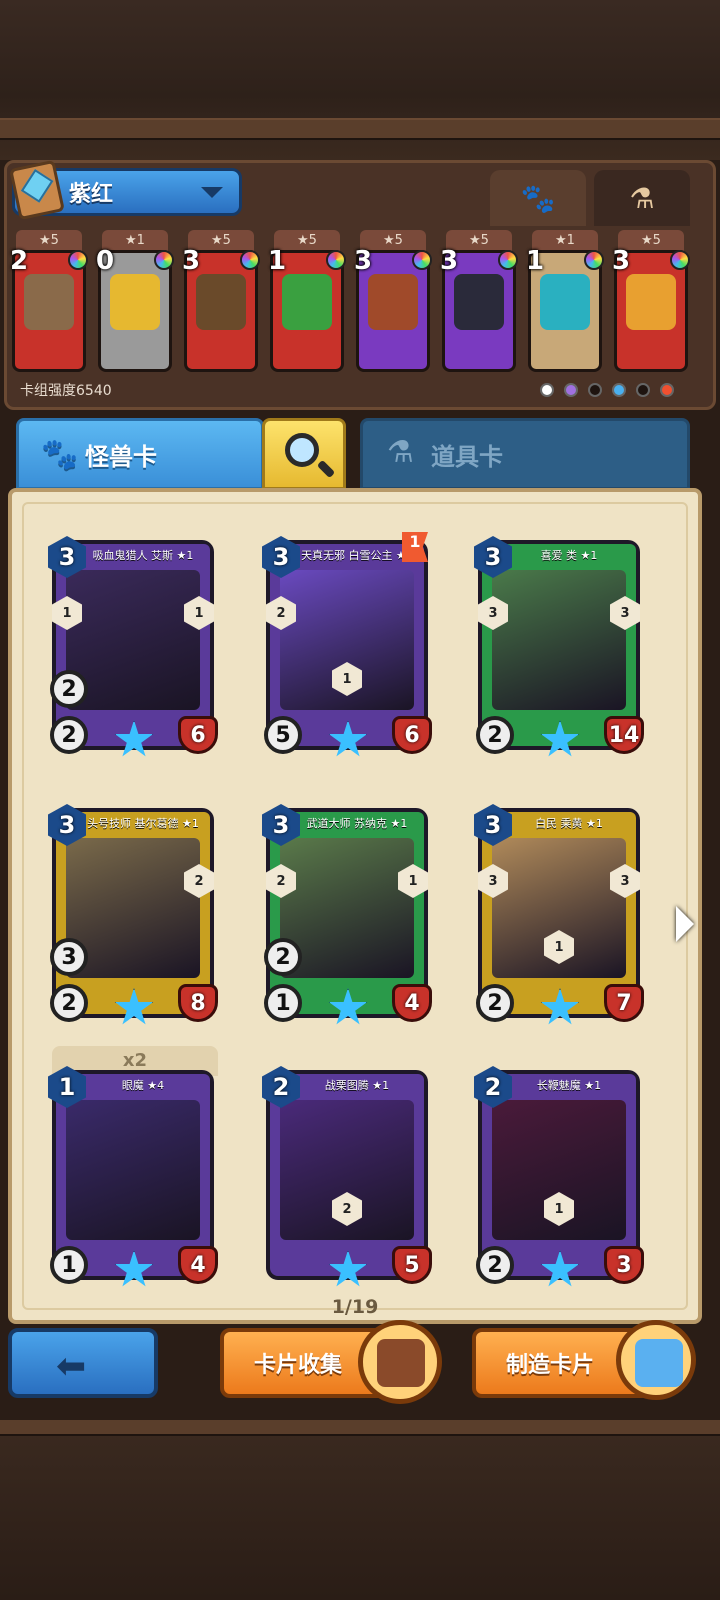  What do you see at coordinates (355, 1307) in the screenshot?
I see `page-indicator: 1/19` at bounding box center [355, 1307].